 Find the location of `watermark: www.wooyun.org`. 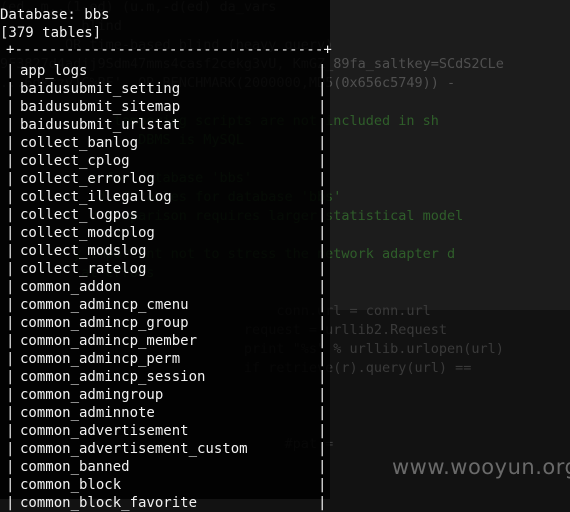

watermark: www.wooyun.org is located at coordinates (481, 467).